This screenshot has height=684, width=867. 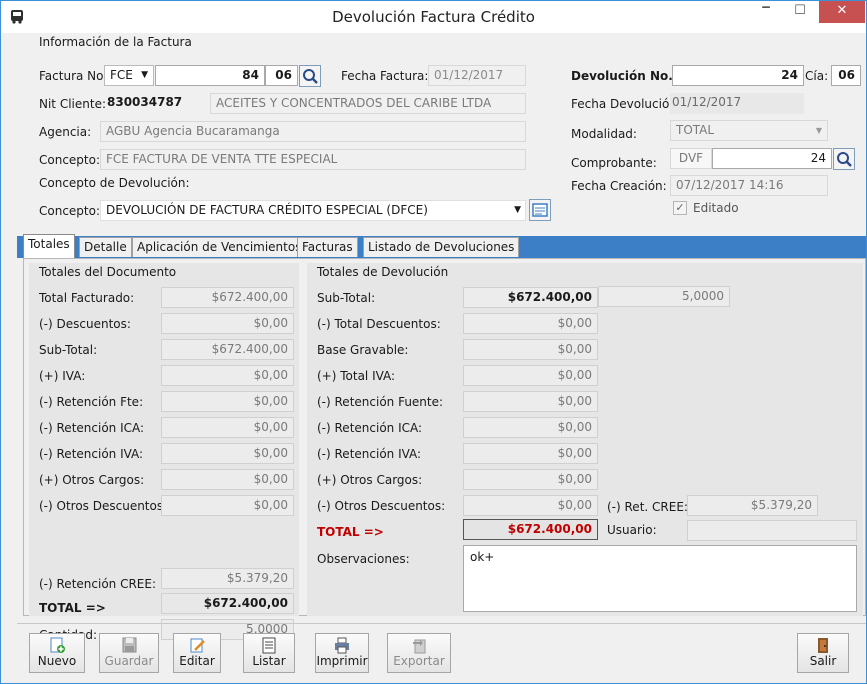 I want to click on observaciones-textarea: ok+, so click(x=660, y=578).